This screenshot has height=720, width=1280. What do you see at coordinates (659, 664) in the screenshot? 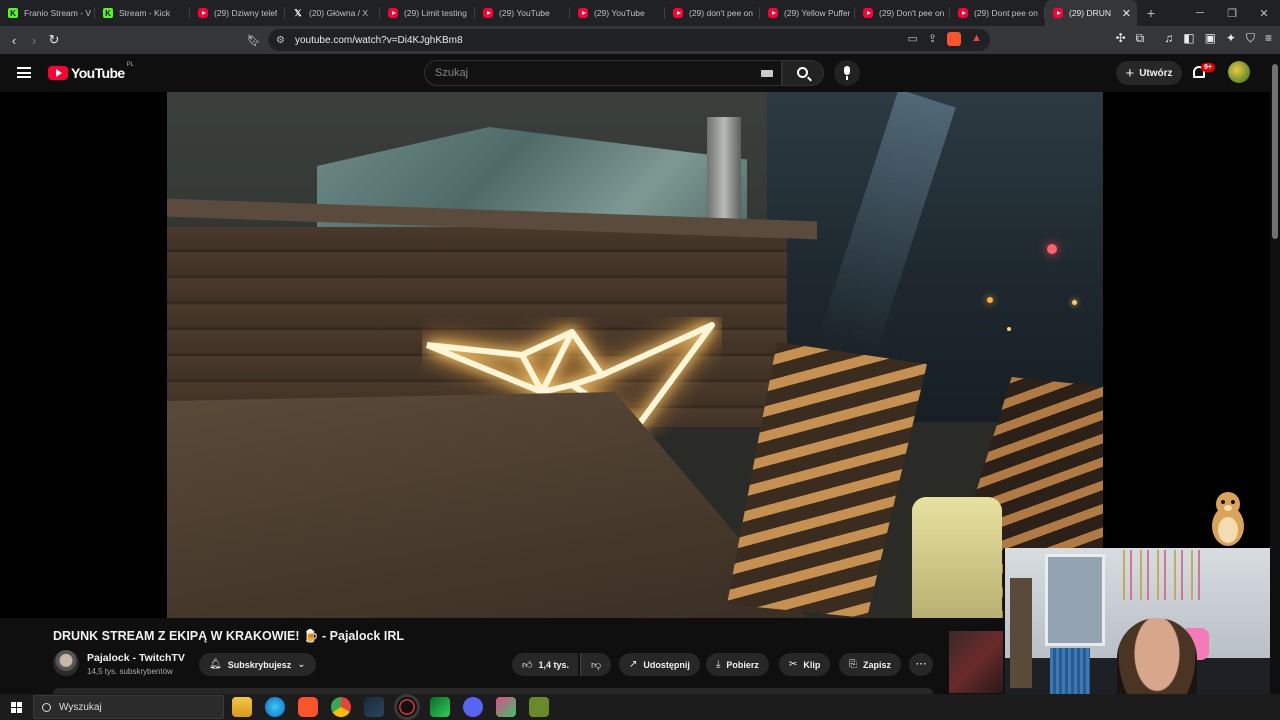
I see `share-button: ↗ Udostępnij` at bounding box center [659, 664].